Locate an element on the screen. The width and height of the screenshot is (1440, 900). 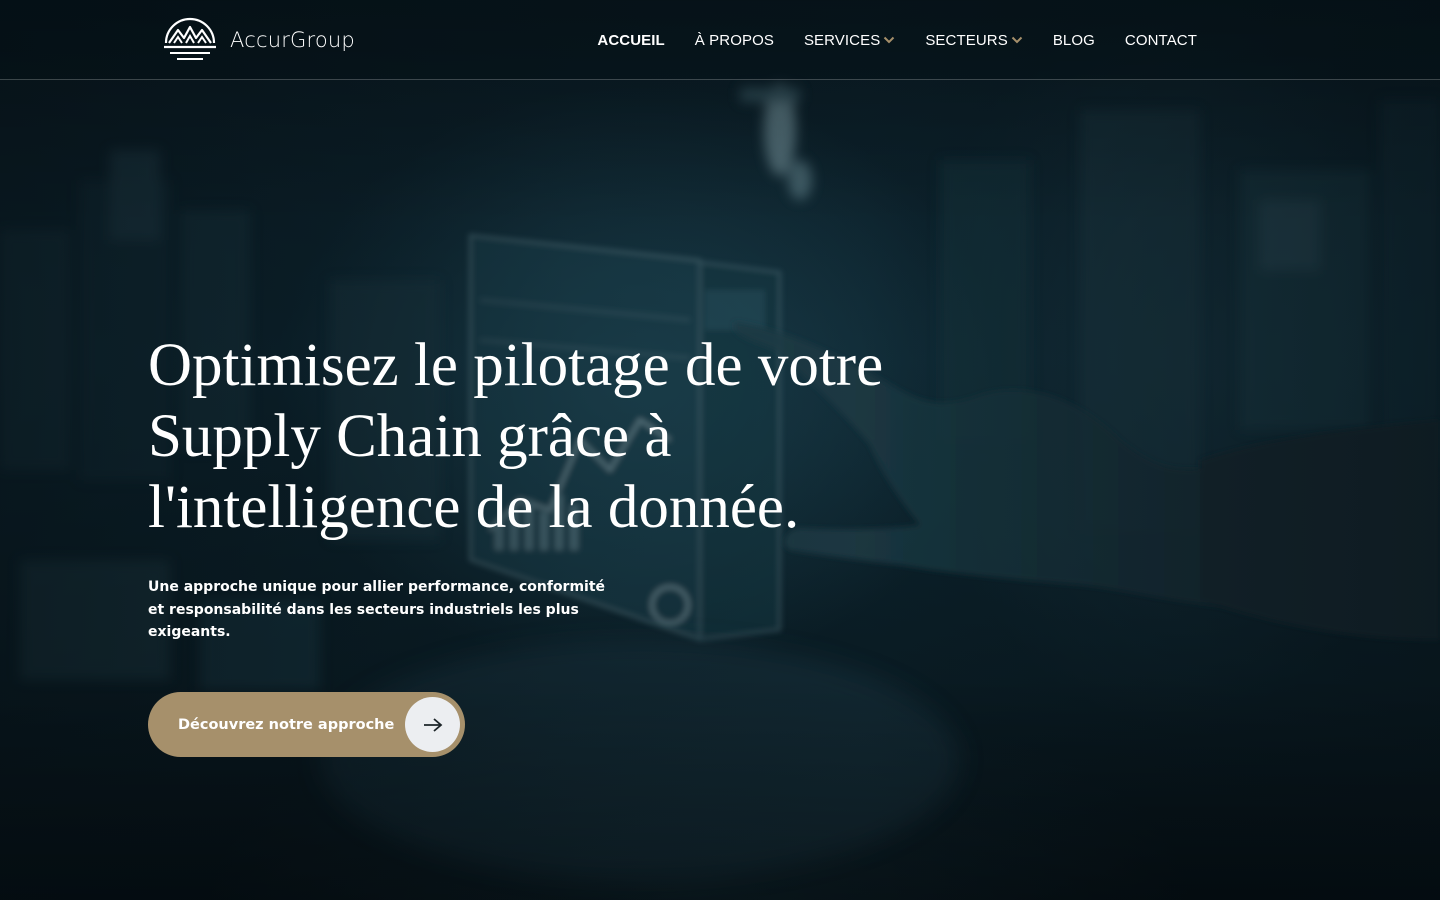
nav-item-services: SERVICES is located at coordinates (849, 40).